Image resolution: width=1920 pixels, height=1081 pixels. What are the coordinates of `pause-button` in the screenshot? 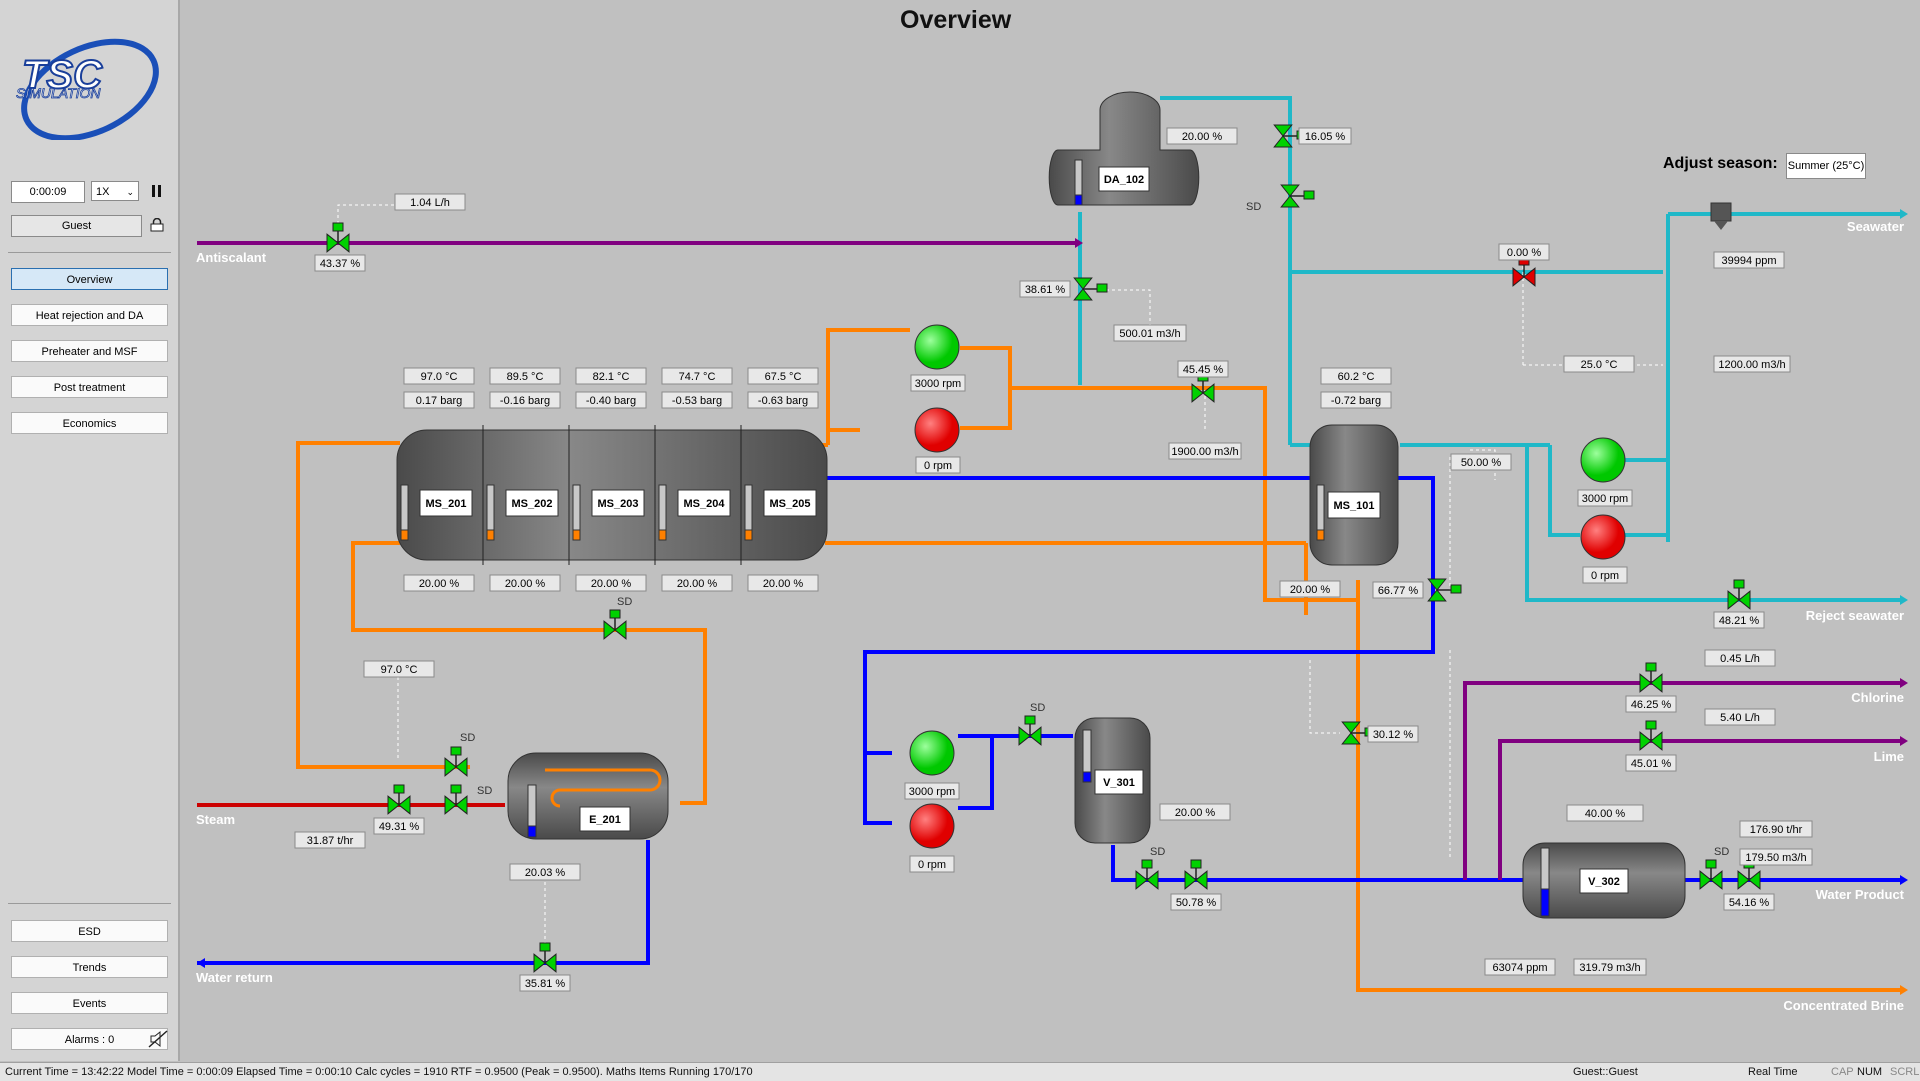 It's located at (157, 191).